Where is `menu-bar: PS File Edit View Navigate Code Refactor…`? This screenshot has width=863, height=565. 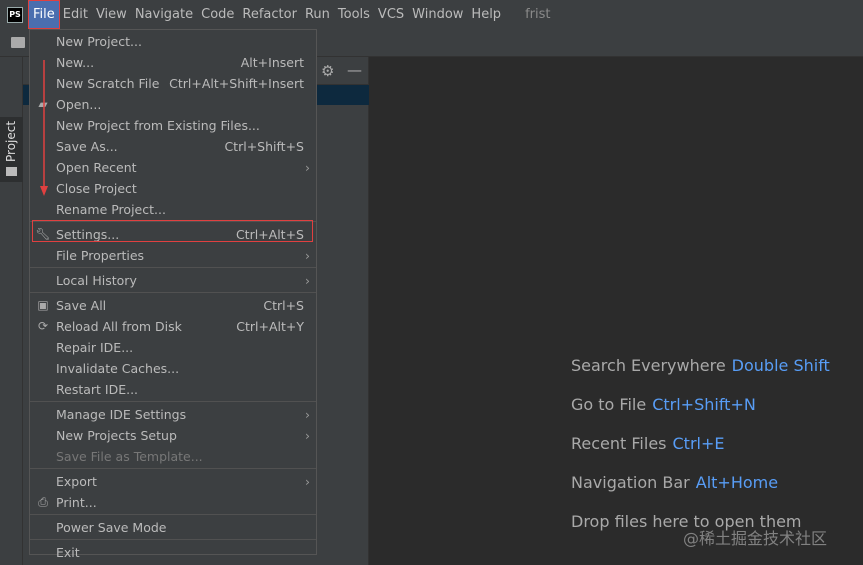
menu-bar: PS File Edit View Navigate Code Refactor… is located at coordinates (431, 14).